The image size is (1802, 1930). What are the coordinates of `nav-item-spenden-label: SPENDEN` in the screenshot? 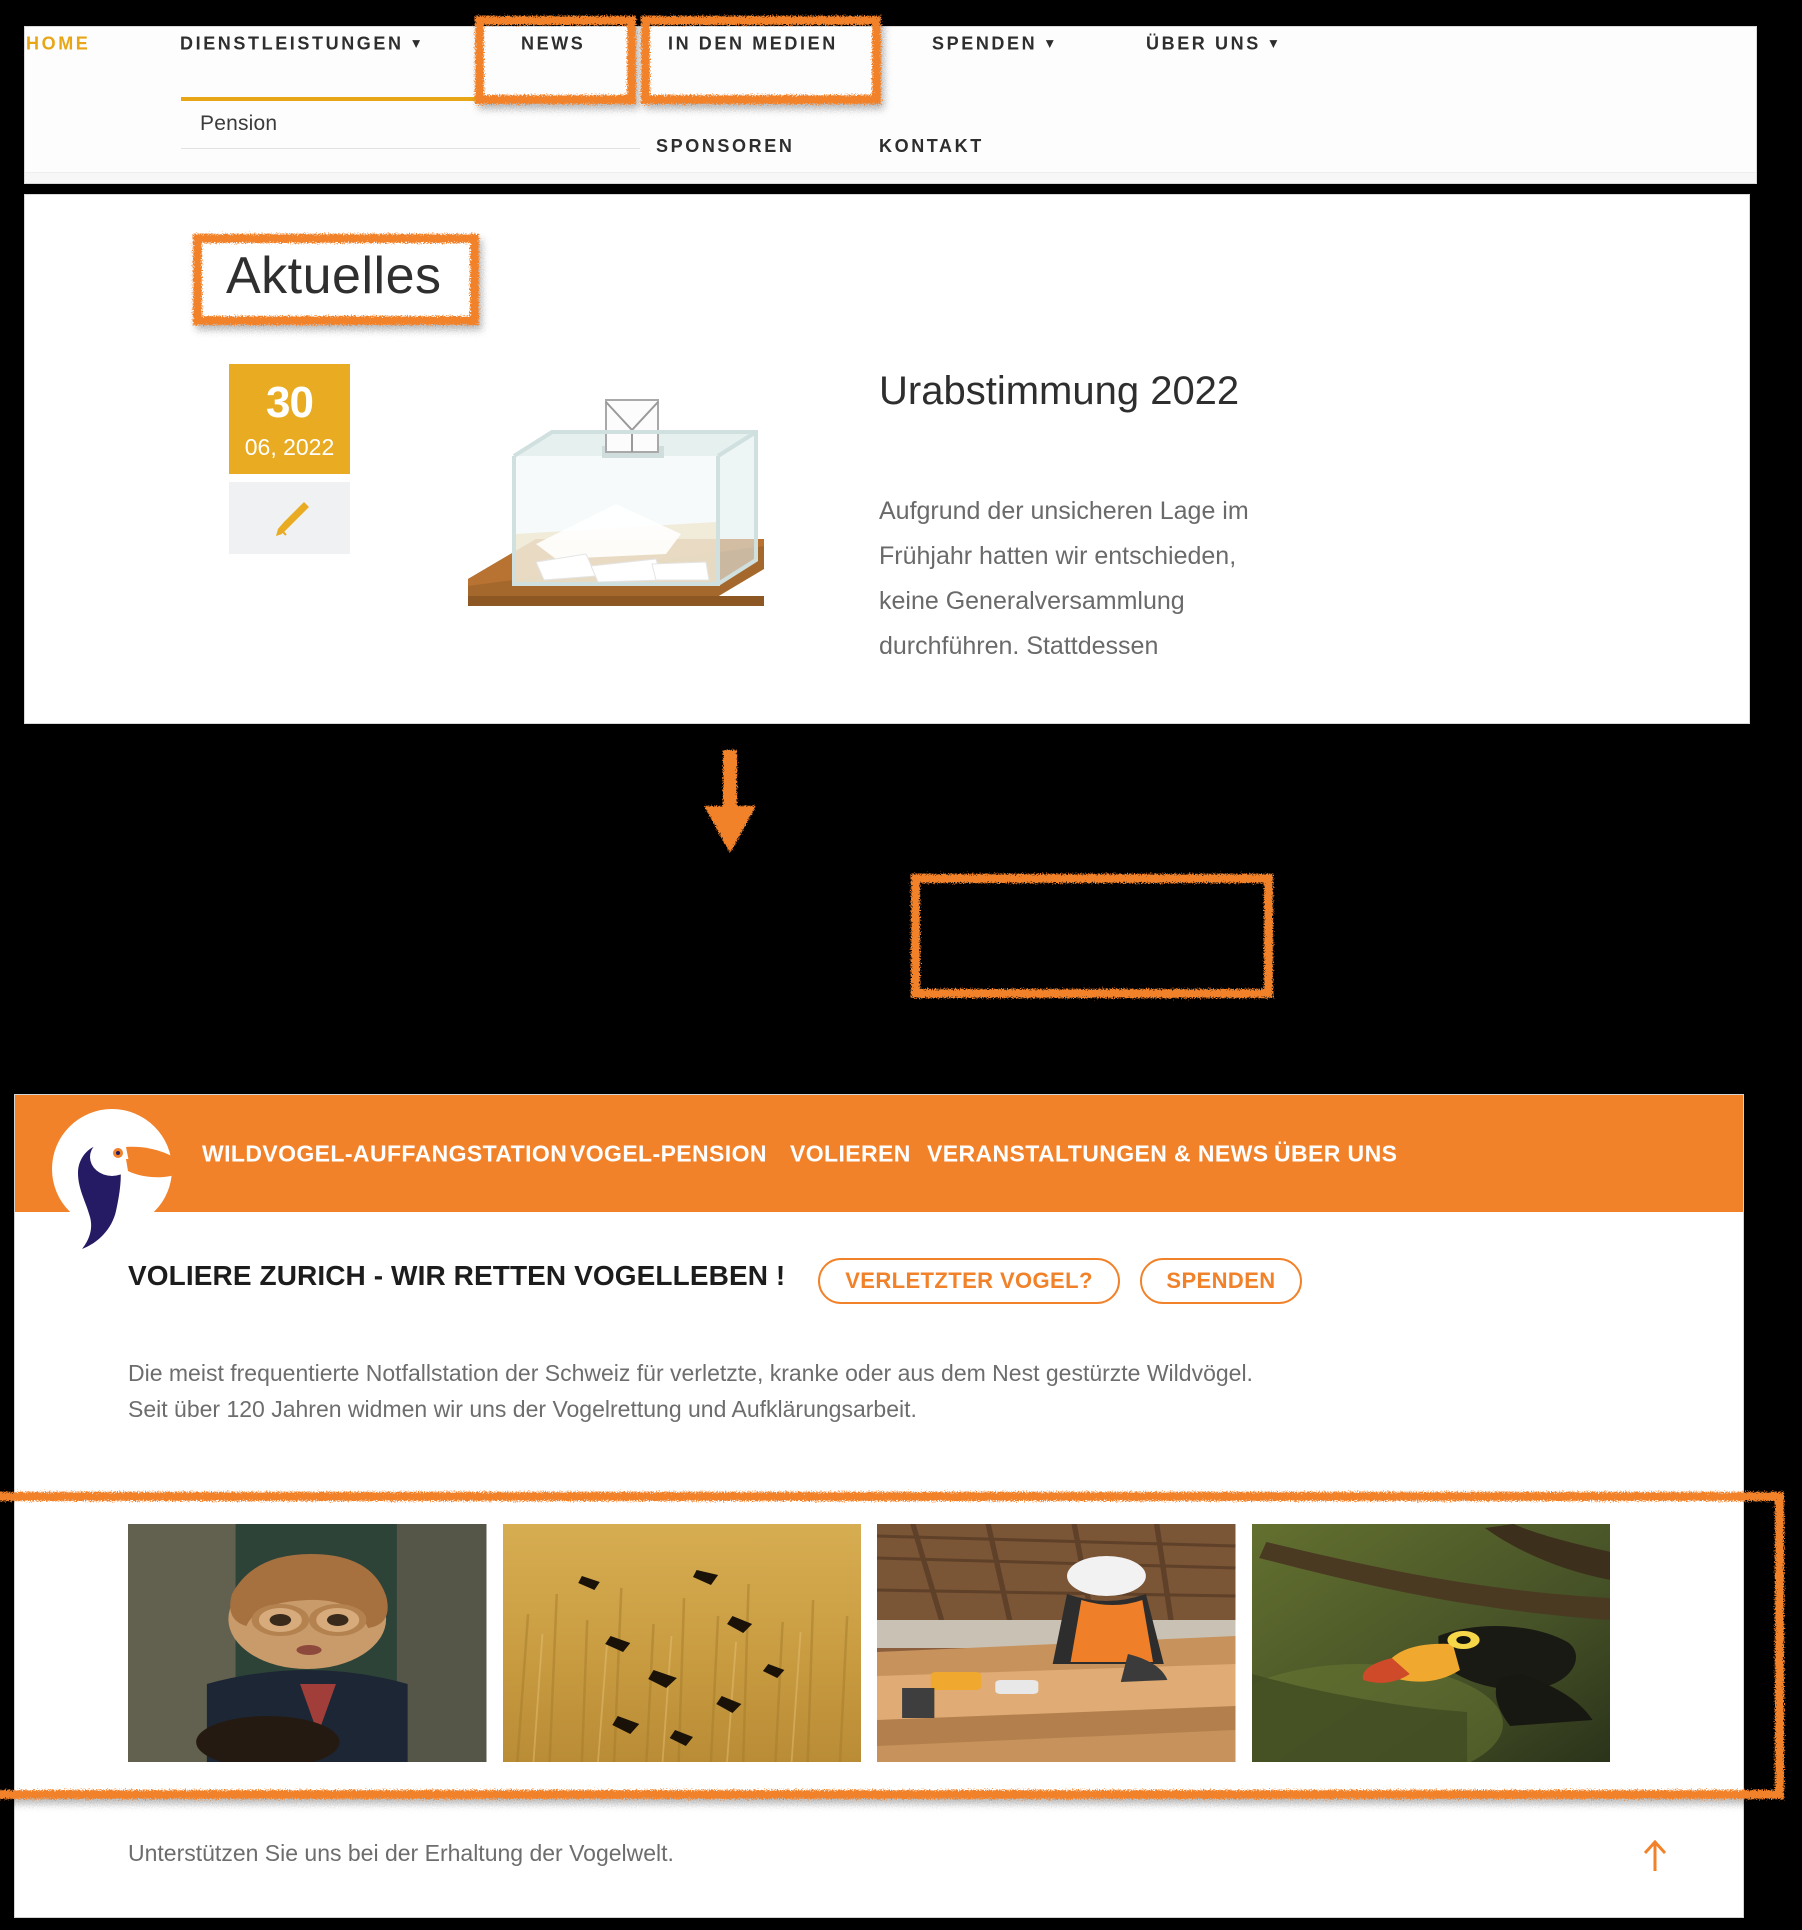 It's located at (985, 43).